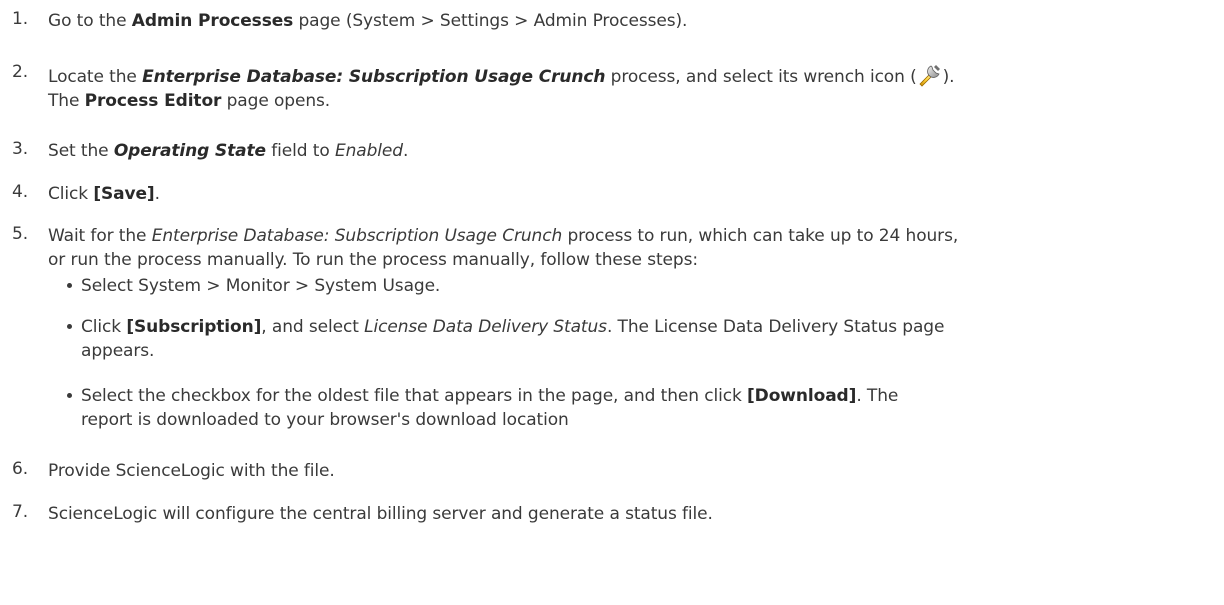 The width and height of the screenshot is (1224, 605). Describe the element at coordinates (212, 21) in the screenshot. I see `admin-processes-label: Admin Processes` at that location.